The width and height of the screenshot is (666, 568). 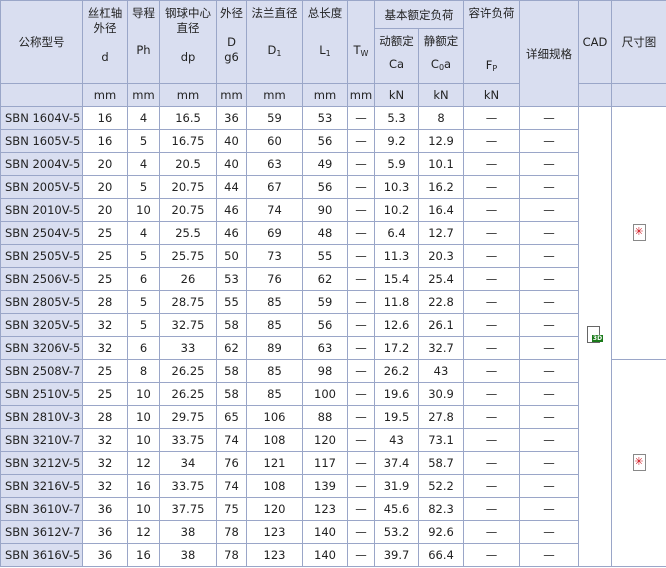 I want to click on unit-model, so click(x=41, y=95).